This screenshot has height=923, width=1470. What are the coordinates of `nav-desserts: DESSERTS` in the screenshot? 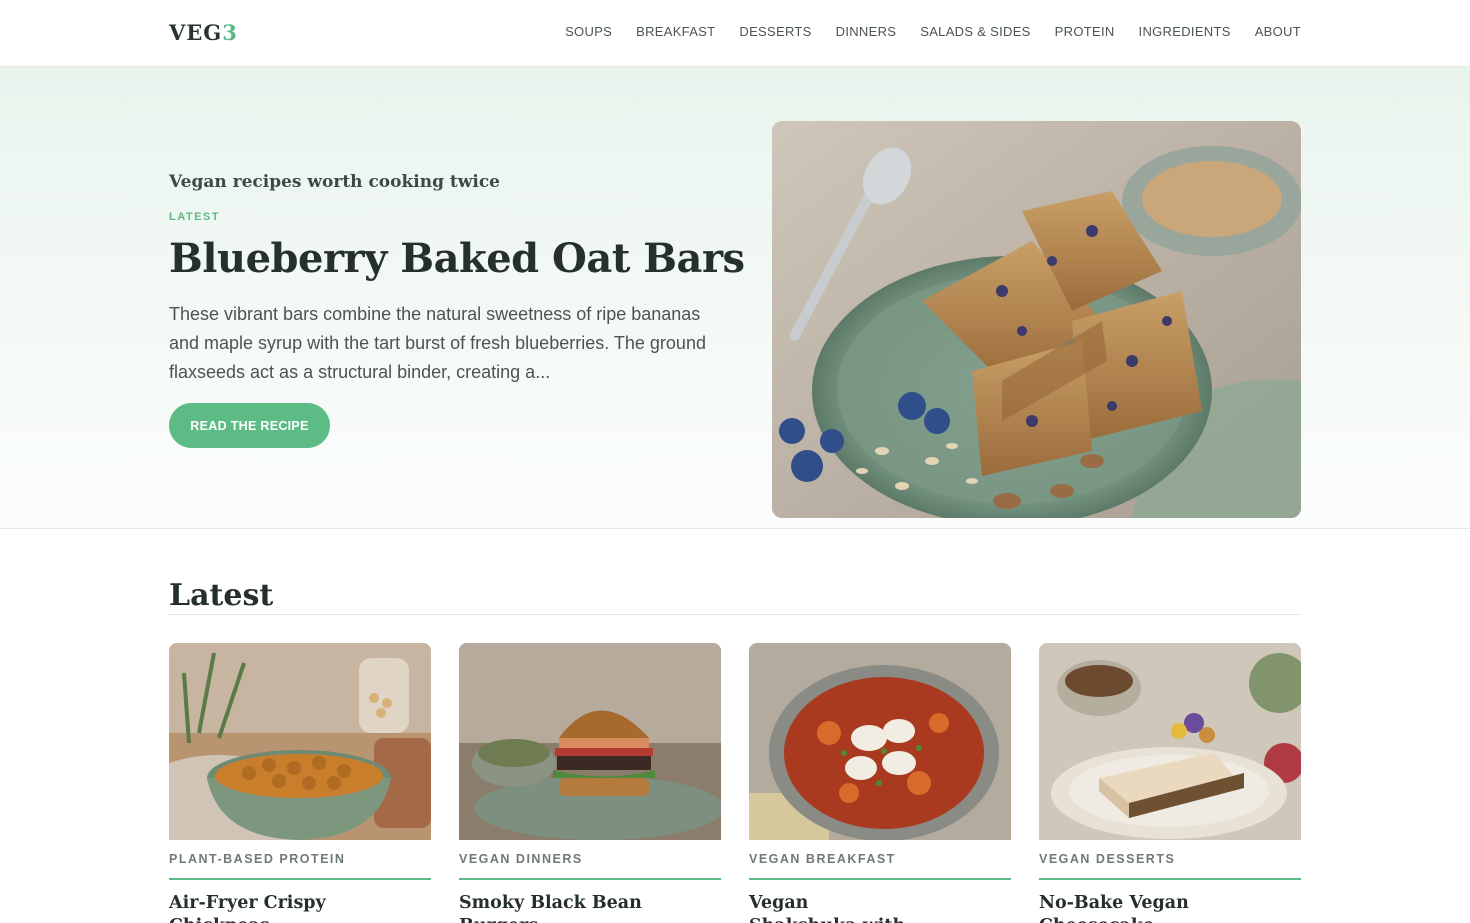 It's located at (775, 31).